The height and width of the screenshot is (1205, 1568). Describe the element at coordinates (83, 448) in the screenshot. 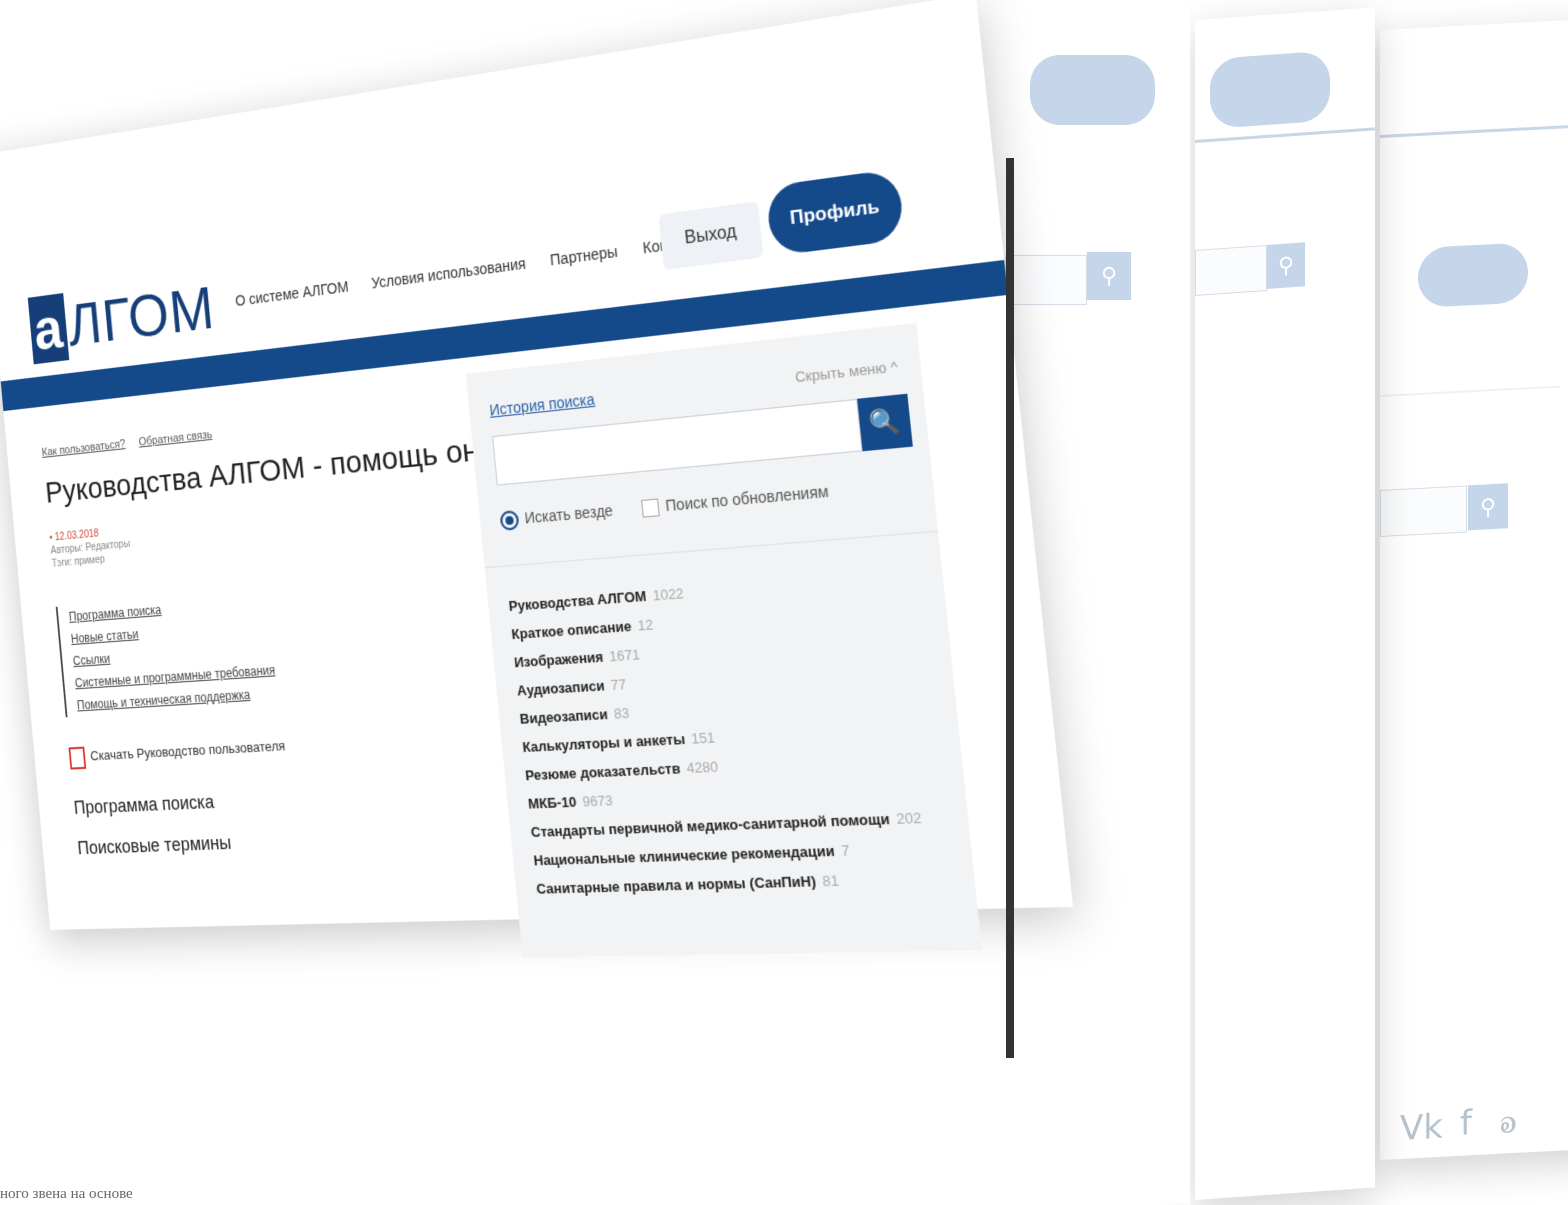

I see `breadcrumb-how-to: Как пользоваться?` at that location.